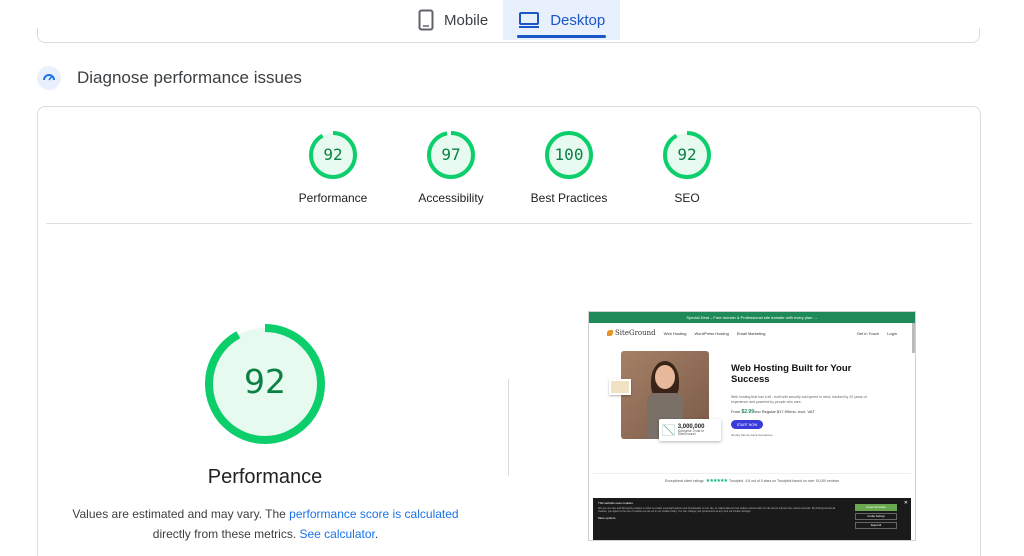 The width and height of the screenshot is (1024, 556). What do you see at coordinates (635, 333) in the screenshot?
I see `logo-text: SiteGround` at bounding box center [635, 333].